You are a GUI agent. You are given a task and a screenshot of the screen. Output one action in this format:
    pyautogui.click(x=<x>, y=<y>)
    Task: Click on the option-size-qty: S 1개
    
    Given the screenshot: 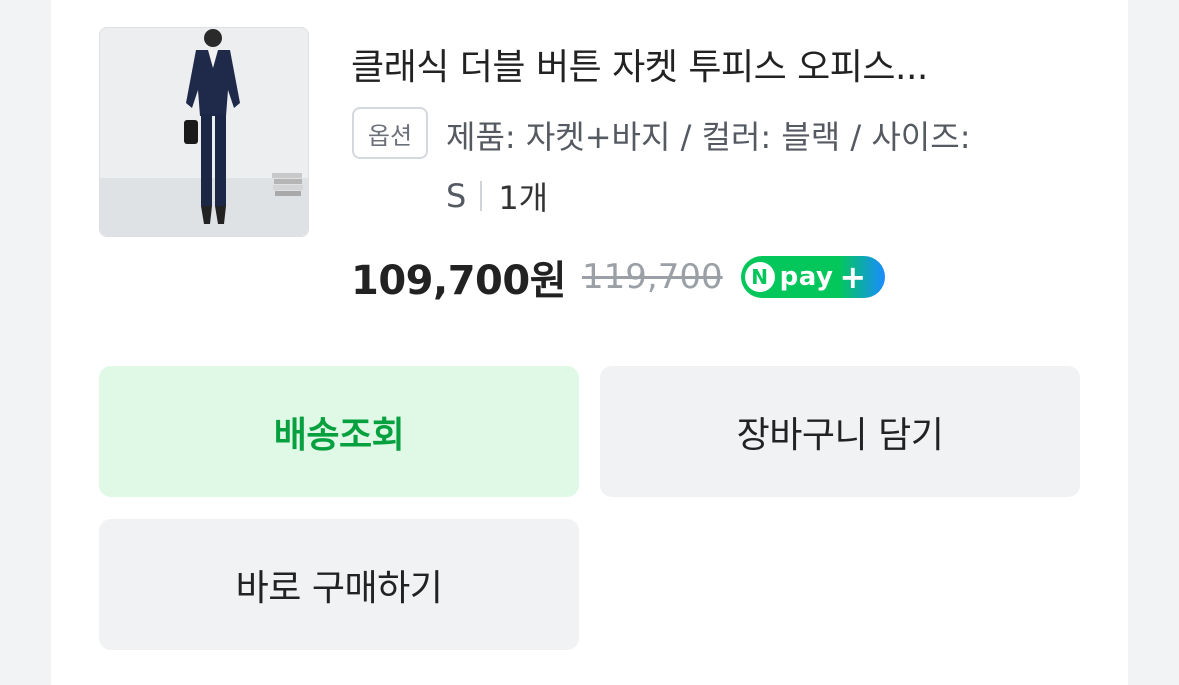 What is the action you would take?
    pyautogui.click(x=497, y=196)
    